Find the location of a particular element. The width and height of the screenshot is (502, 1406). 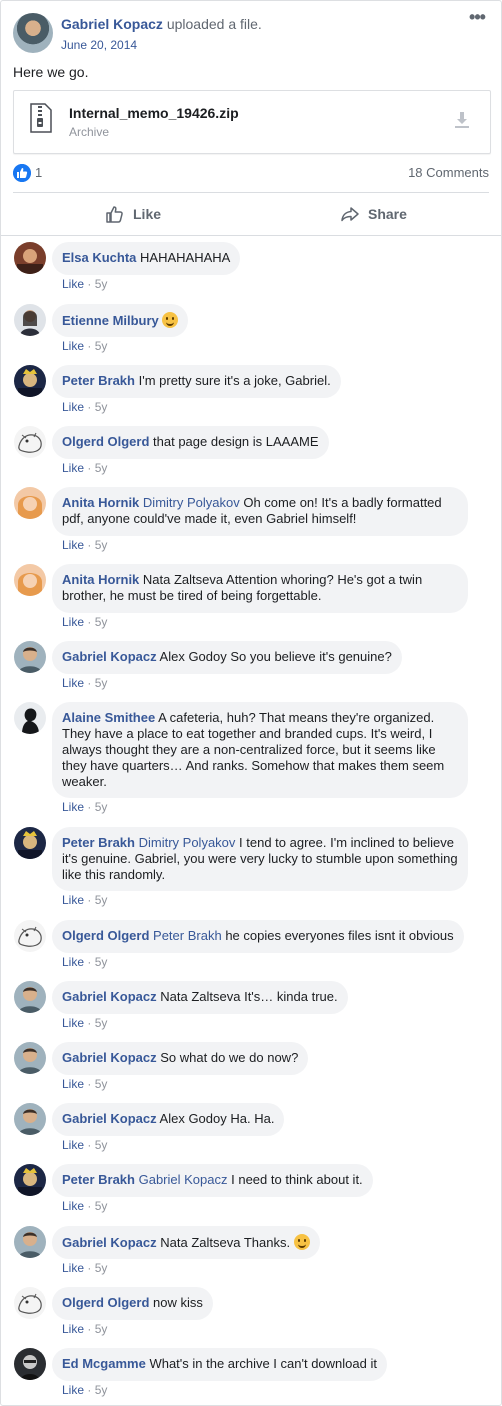

comment-mention: Peter Brakh is located at coordinates (187, 935).